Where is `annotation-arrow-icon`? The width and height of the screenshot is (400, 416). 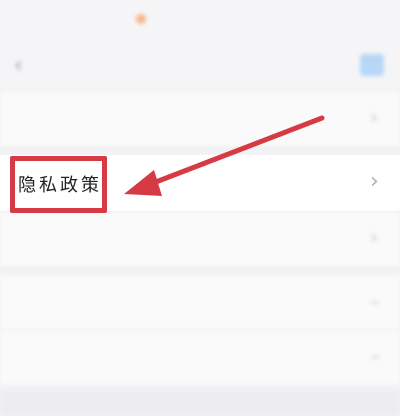
annotation-arrow-icon is located at coordinates (224, 155).